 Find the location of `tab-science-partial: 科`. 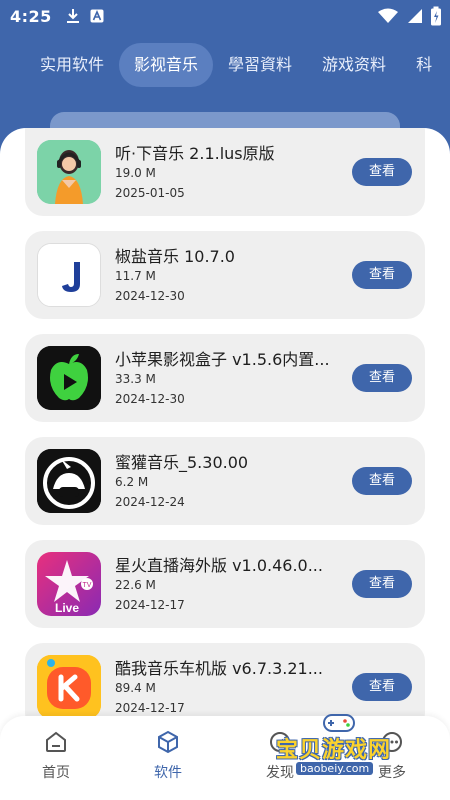

tab-science-partial: 科 is located at coordinates (424, 65).